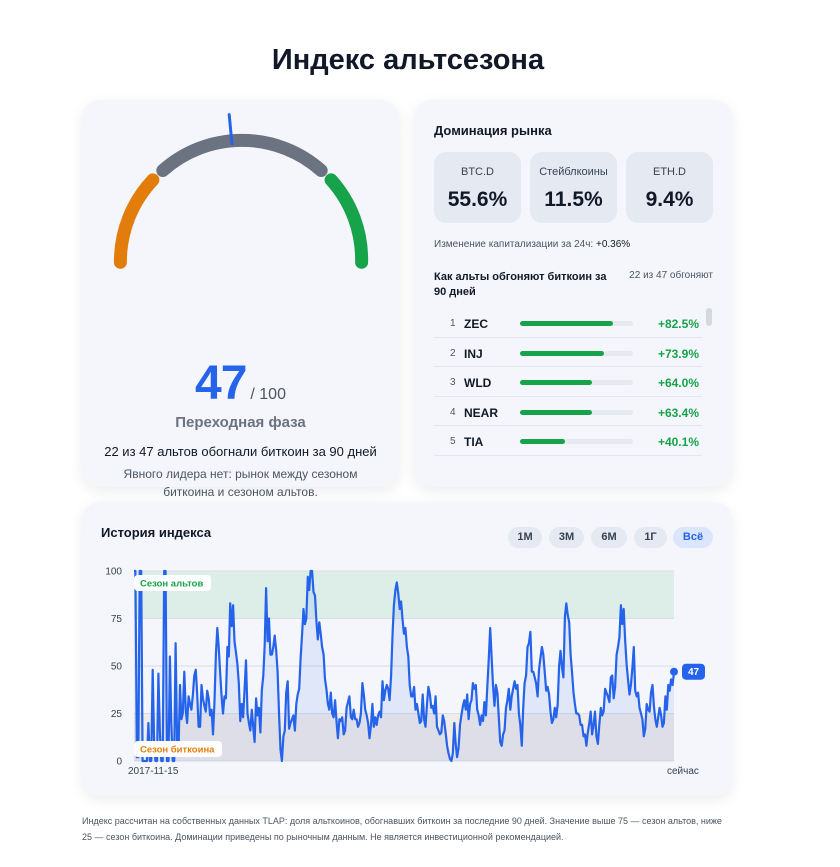 This screenshot has height=867, width=840. Describe the element at coordinates (514, 244) in the screenshot. I see `cap-change-label: Изменение капитализации за 24ч:` at that location.